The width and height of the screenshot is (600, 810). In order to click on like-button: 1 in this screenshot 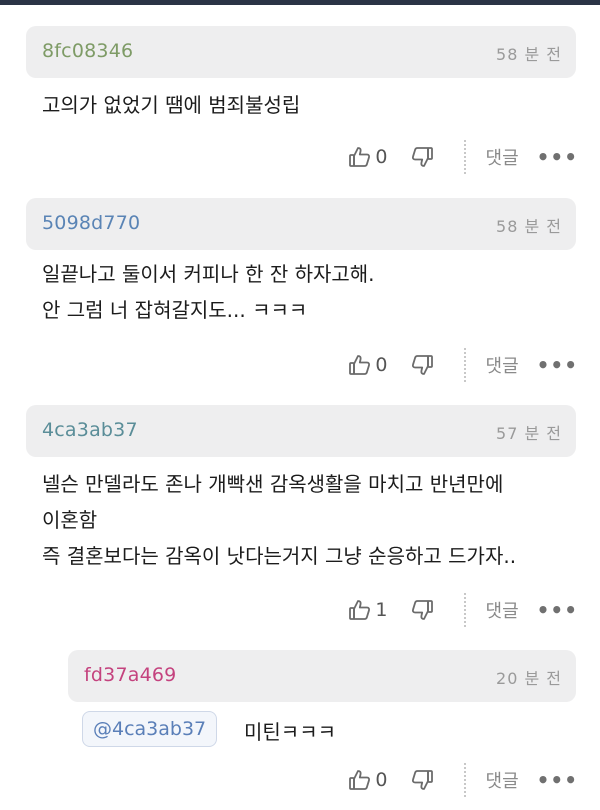, I will do `click(373, 610)`.